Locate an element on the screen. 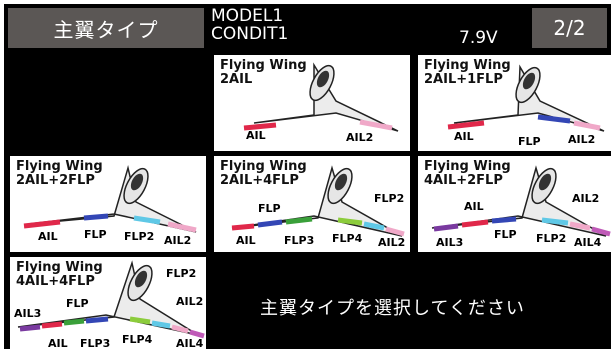 The width and height of the screenshot is (615, 351). select-wing-type-prompt: 主翼タイプを選択してください is located at coordinates (392, 308).